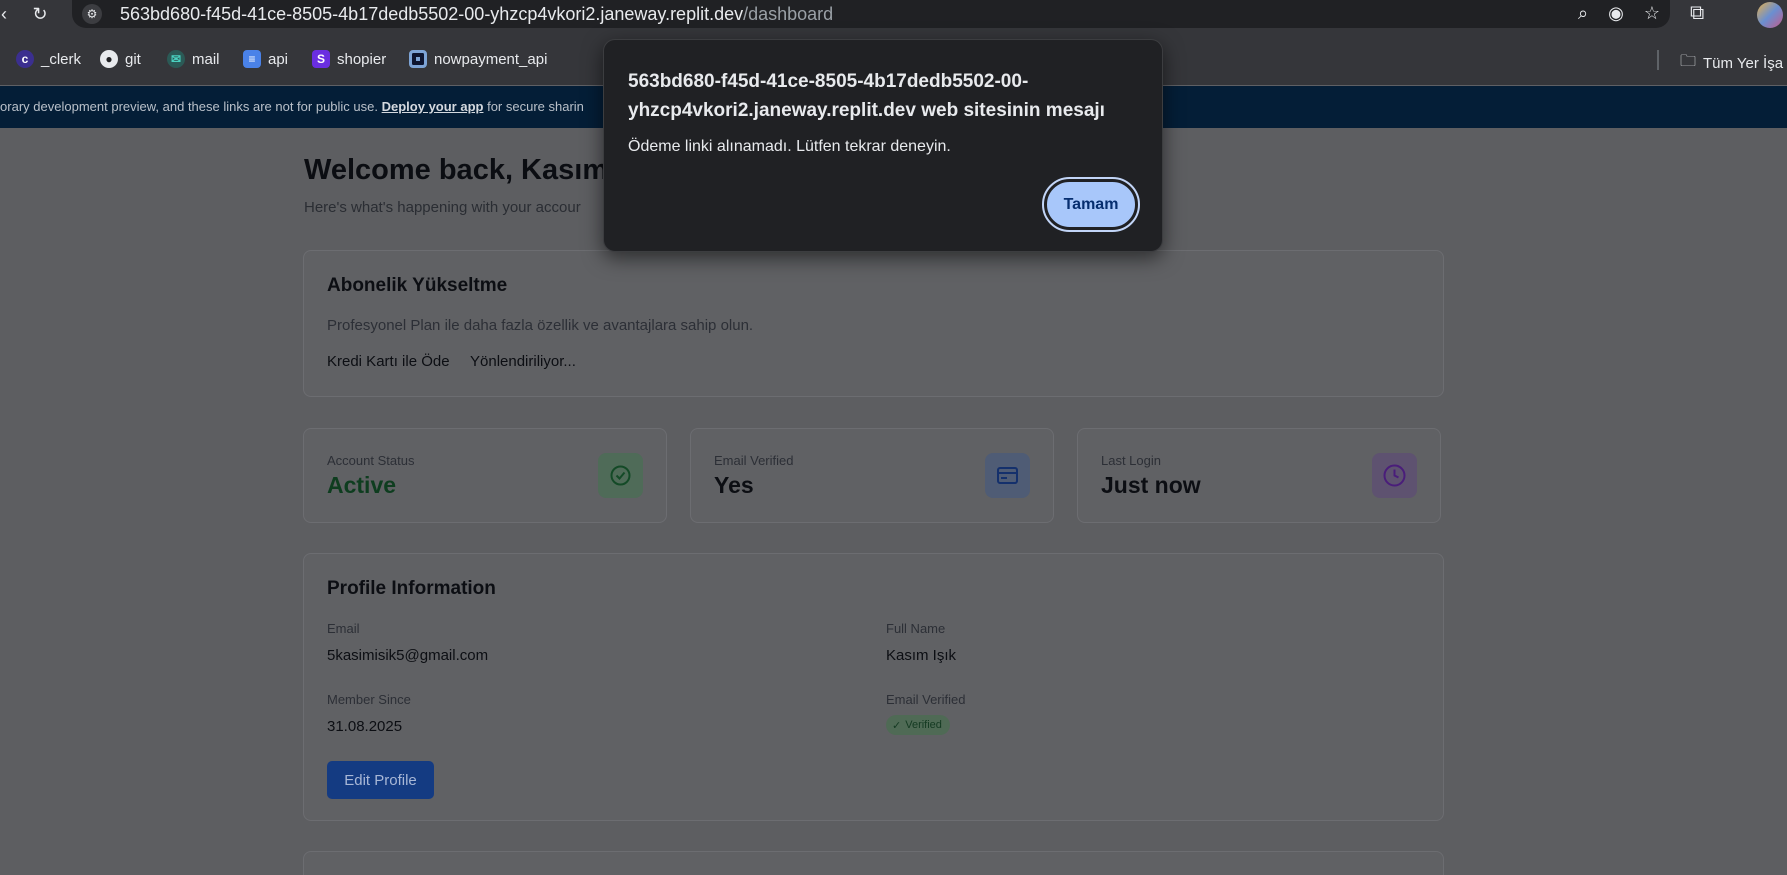 Image resolution: width=1787 pixels, height=875 pixels. I want to click on bookmark-shopier: Sshopier, so click(349, 59).